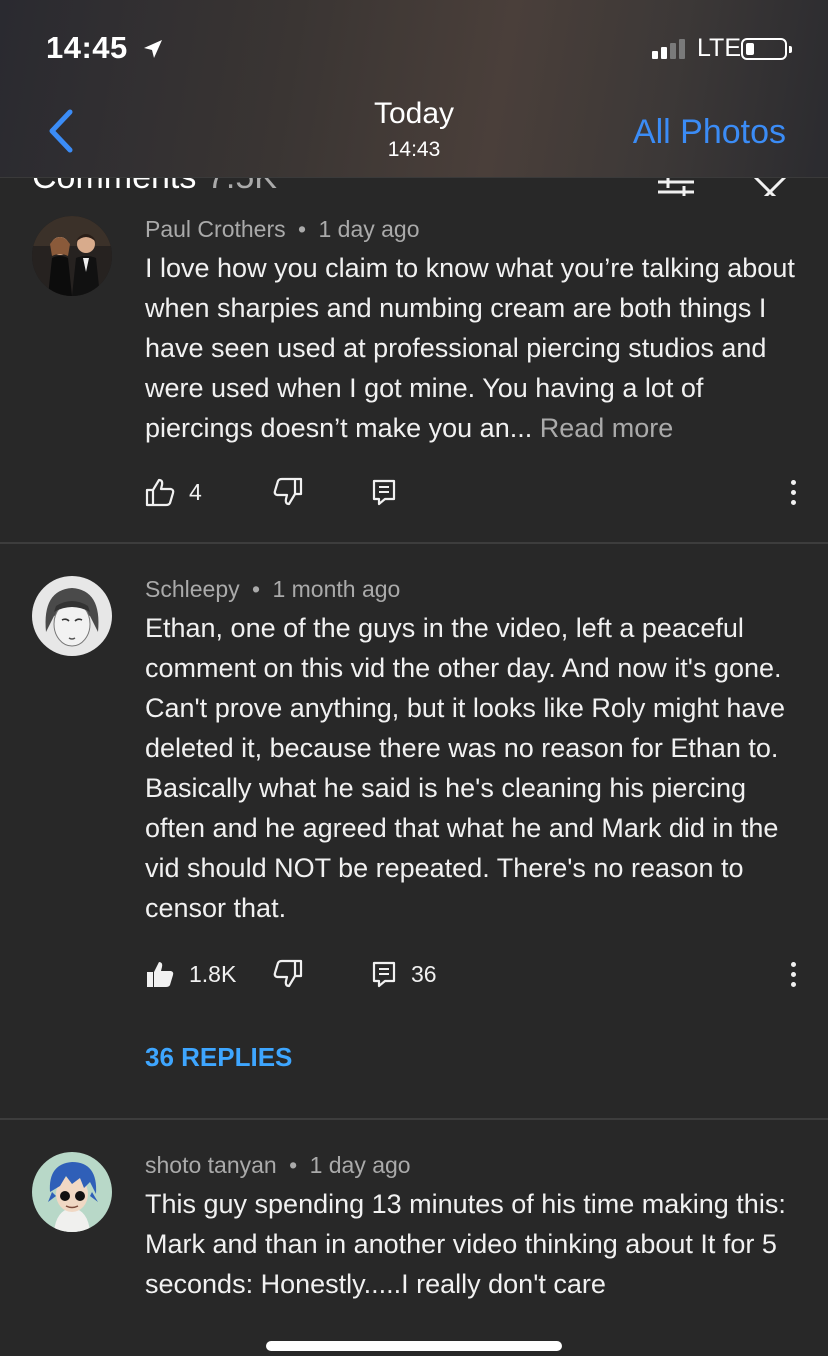 The width and height of the screenshot is (828, 1356). What do you see at coordinates (709, 132) in the screenshot?
I see `all-photos-button: All Photos` at bounding box center [709, 132].